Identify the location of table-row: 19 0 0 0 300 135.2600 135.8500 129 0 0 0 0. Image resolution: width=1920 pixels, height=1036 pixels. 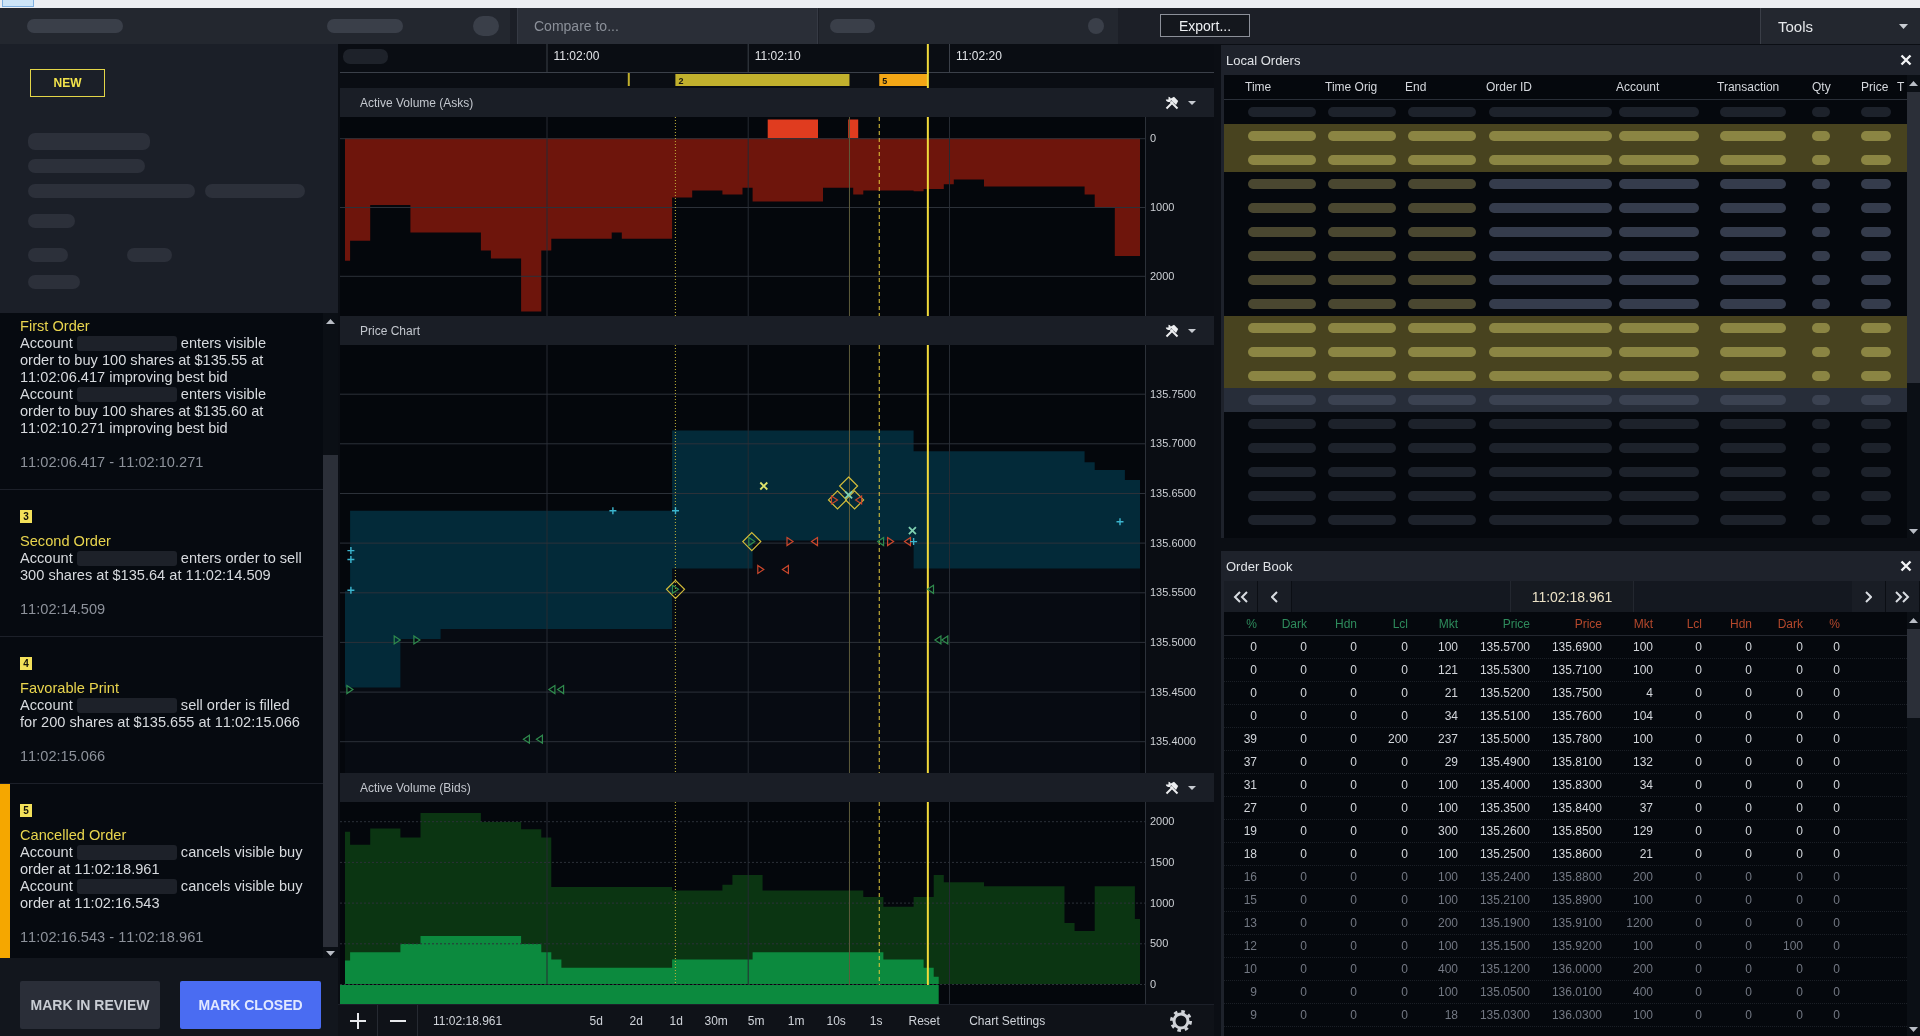
(1565, 831).